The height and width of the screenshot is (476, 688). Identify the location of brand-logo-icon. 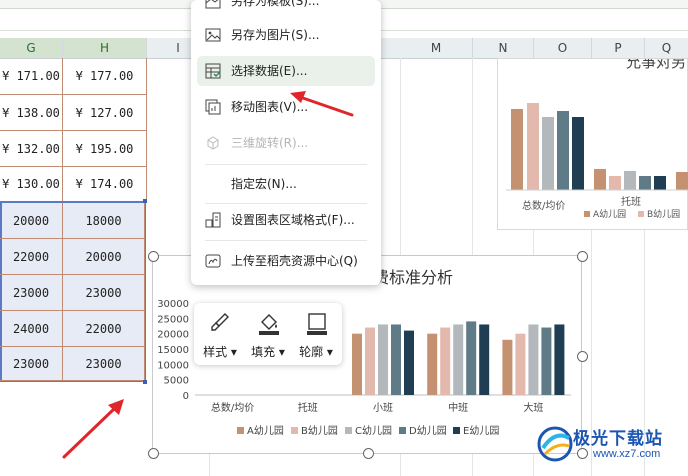
(555, 444).